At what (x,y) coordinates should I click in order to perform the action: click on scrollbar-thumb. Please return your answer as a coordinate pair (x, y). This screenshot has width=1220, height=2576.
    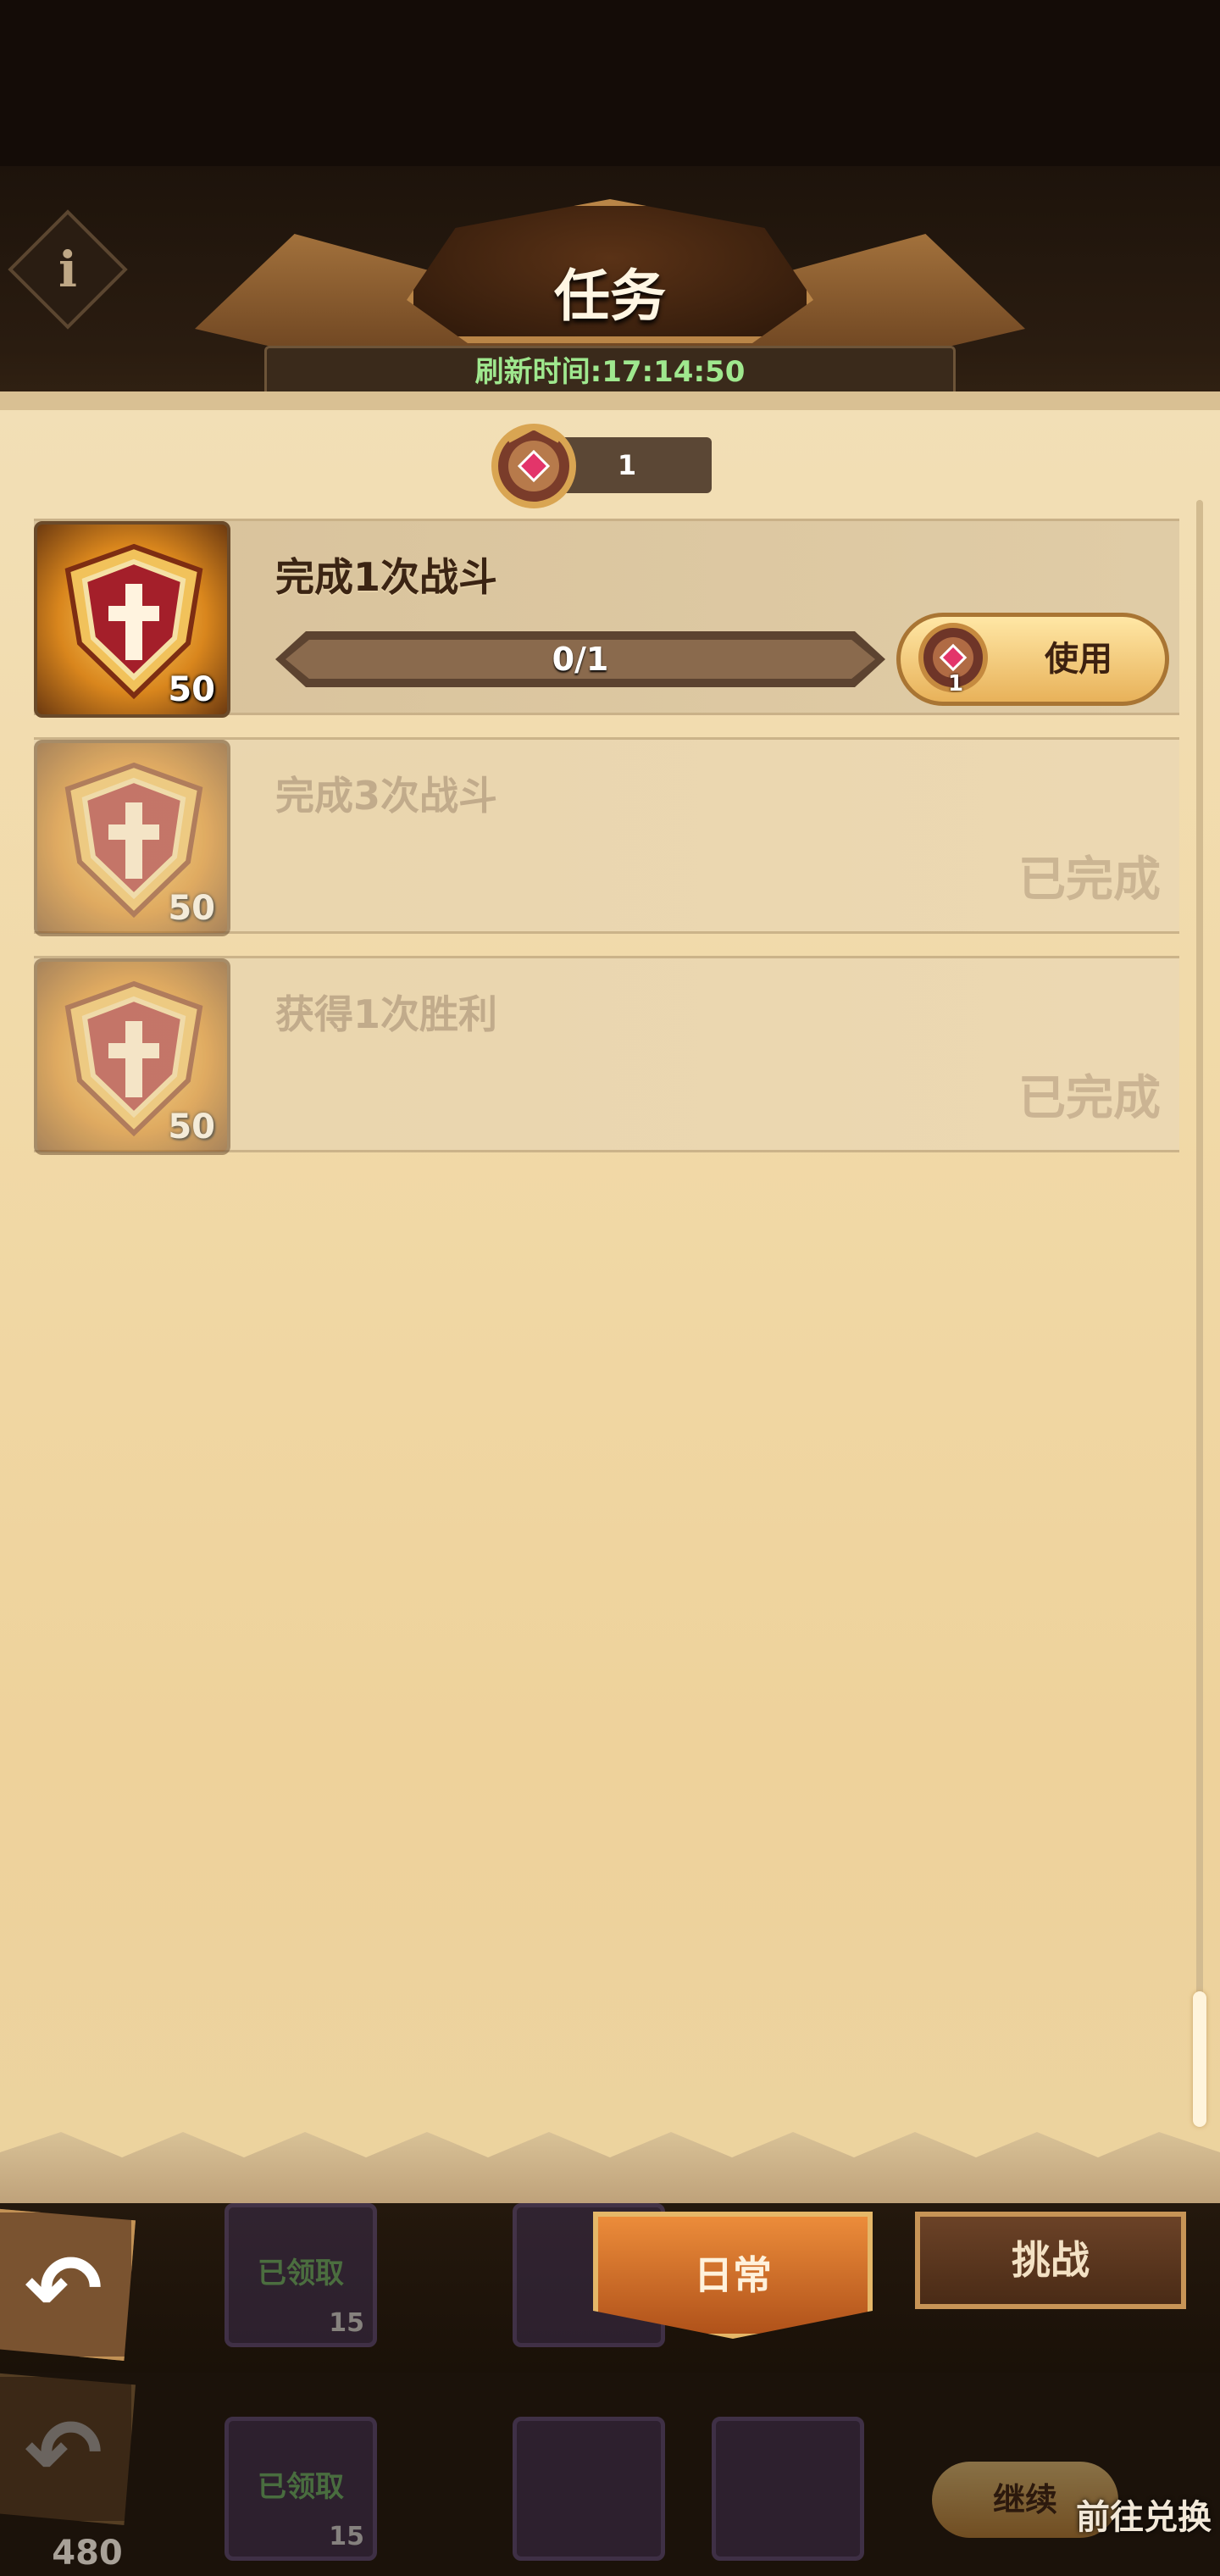
    Looking at the image, I should click on (1199, 2059).